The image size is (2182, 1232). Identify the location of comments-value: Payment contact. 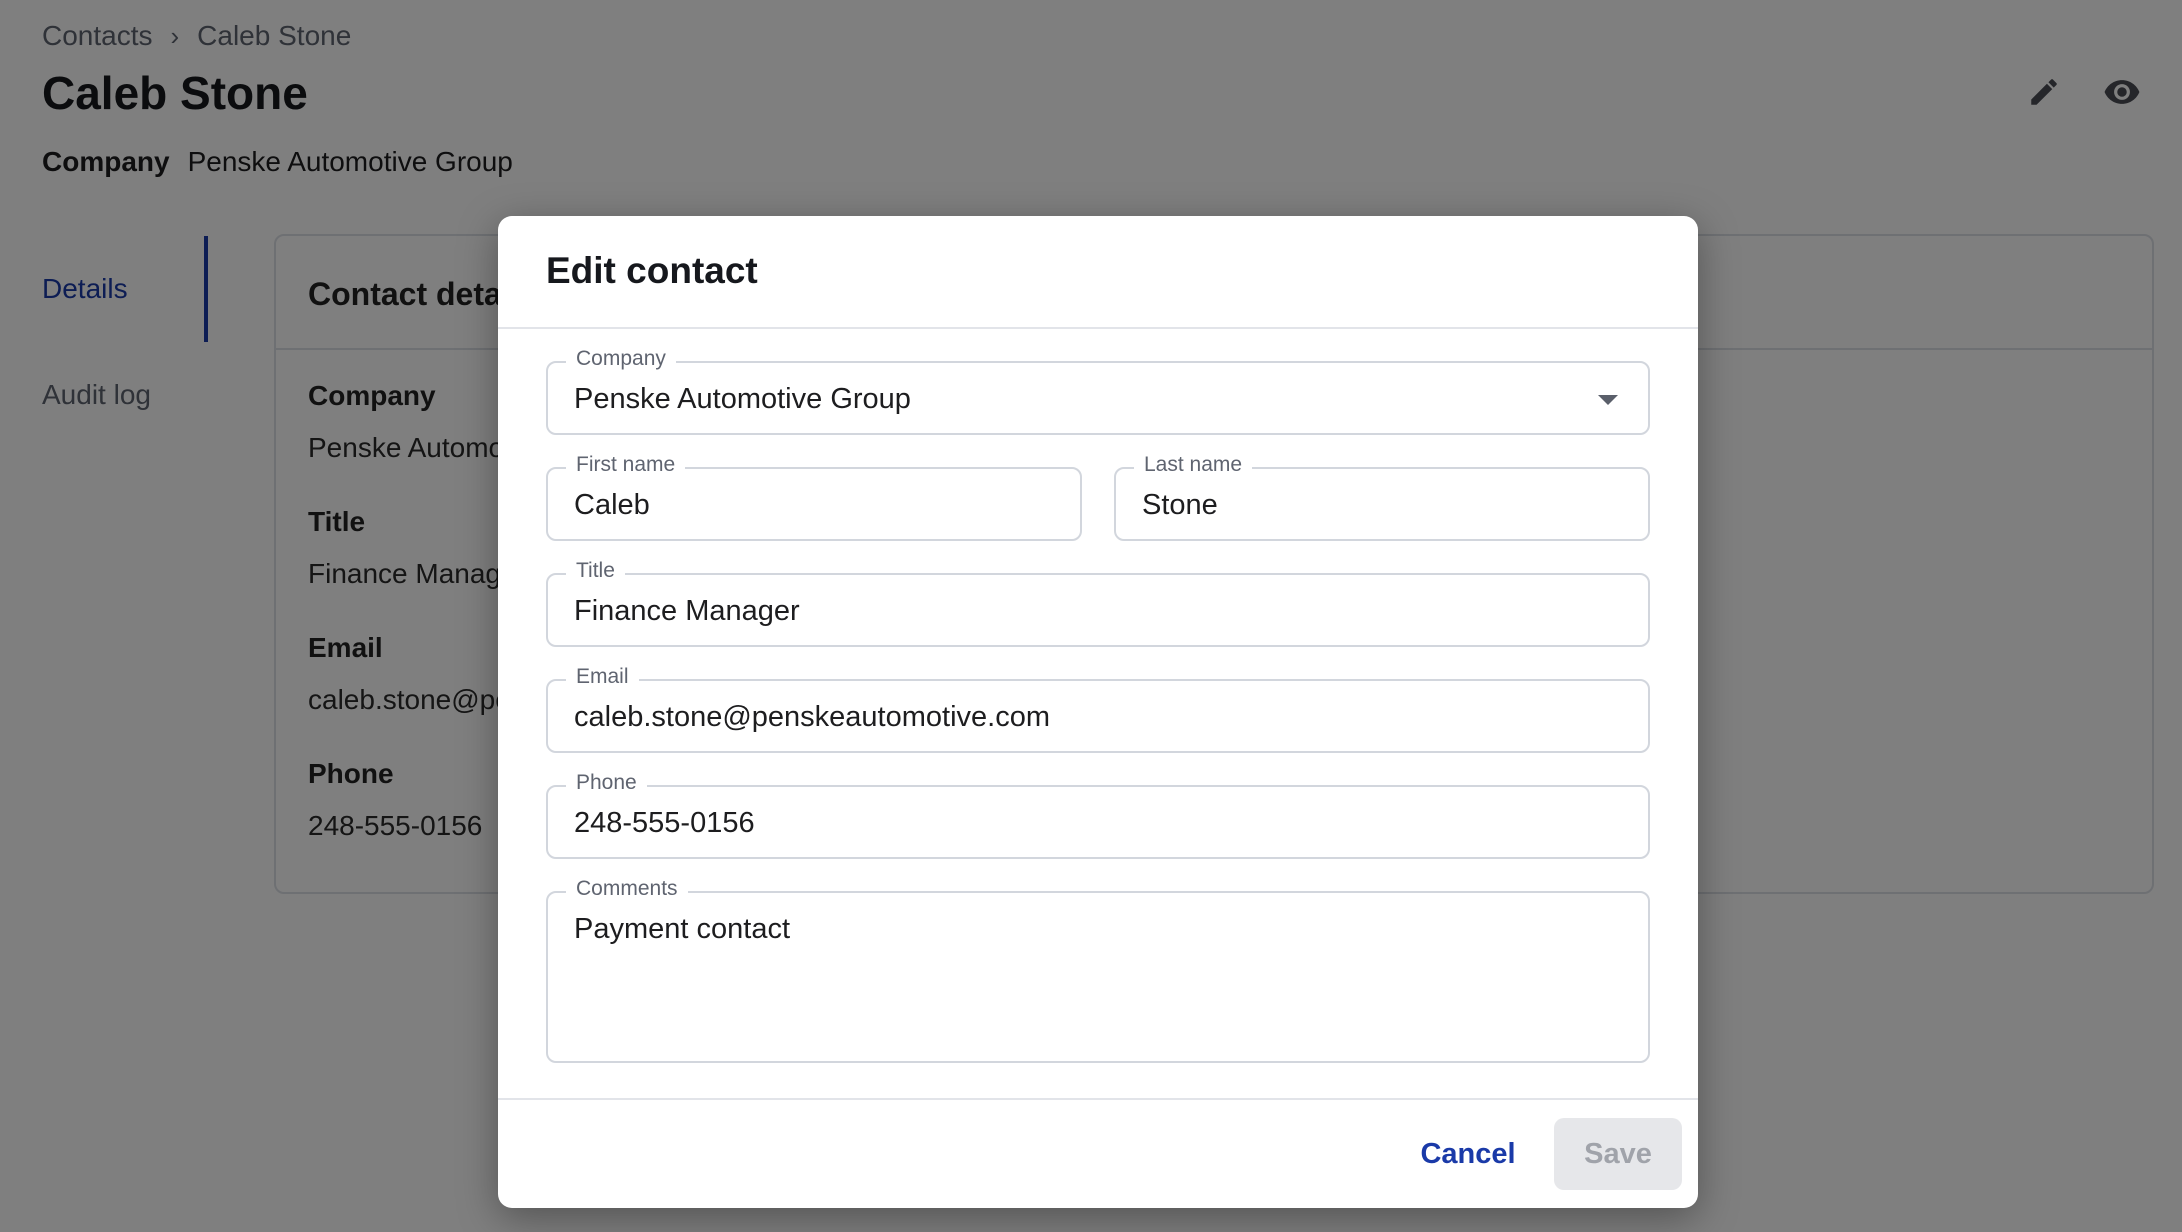
(682, 929).